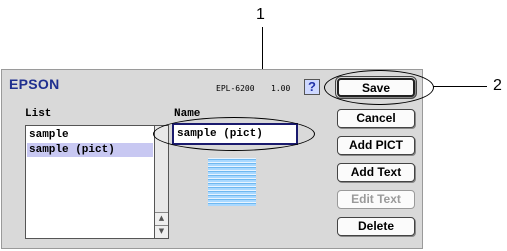 Image resolution: width=507 pixels, height=251 pixels. I want to click on edit-text-button: Edit Text, so click(376, 199).